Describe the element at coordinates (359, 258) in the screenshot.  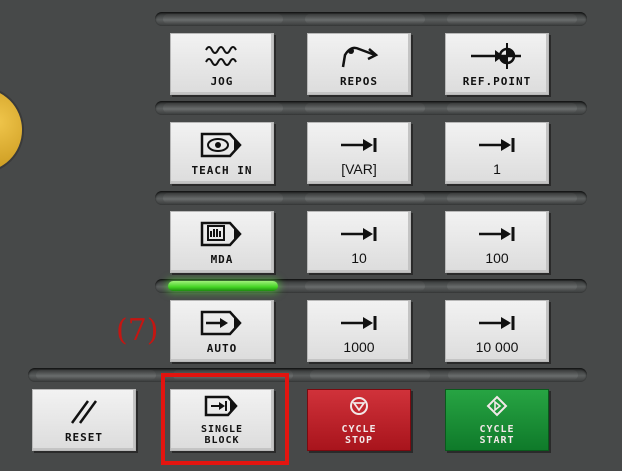
I see `increment-10-label: 10` at that location.